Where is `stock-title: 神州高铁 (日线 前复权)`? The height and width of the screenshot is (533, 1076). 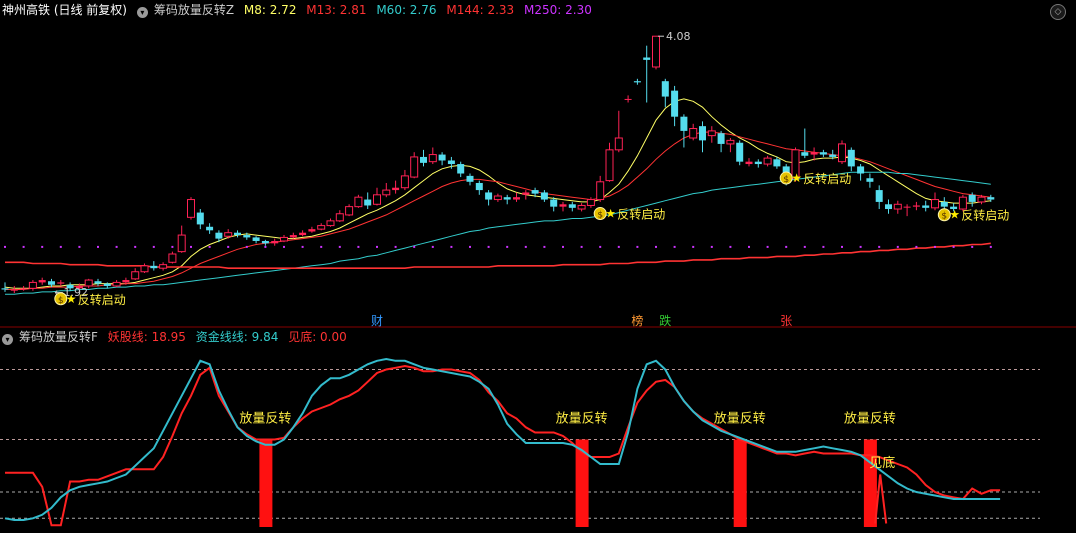
stock-title: 神州高铁 (日线 前复权) is located at coordinates (64, 10).